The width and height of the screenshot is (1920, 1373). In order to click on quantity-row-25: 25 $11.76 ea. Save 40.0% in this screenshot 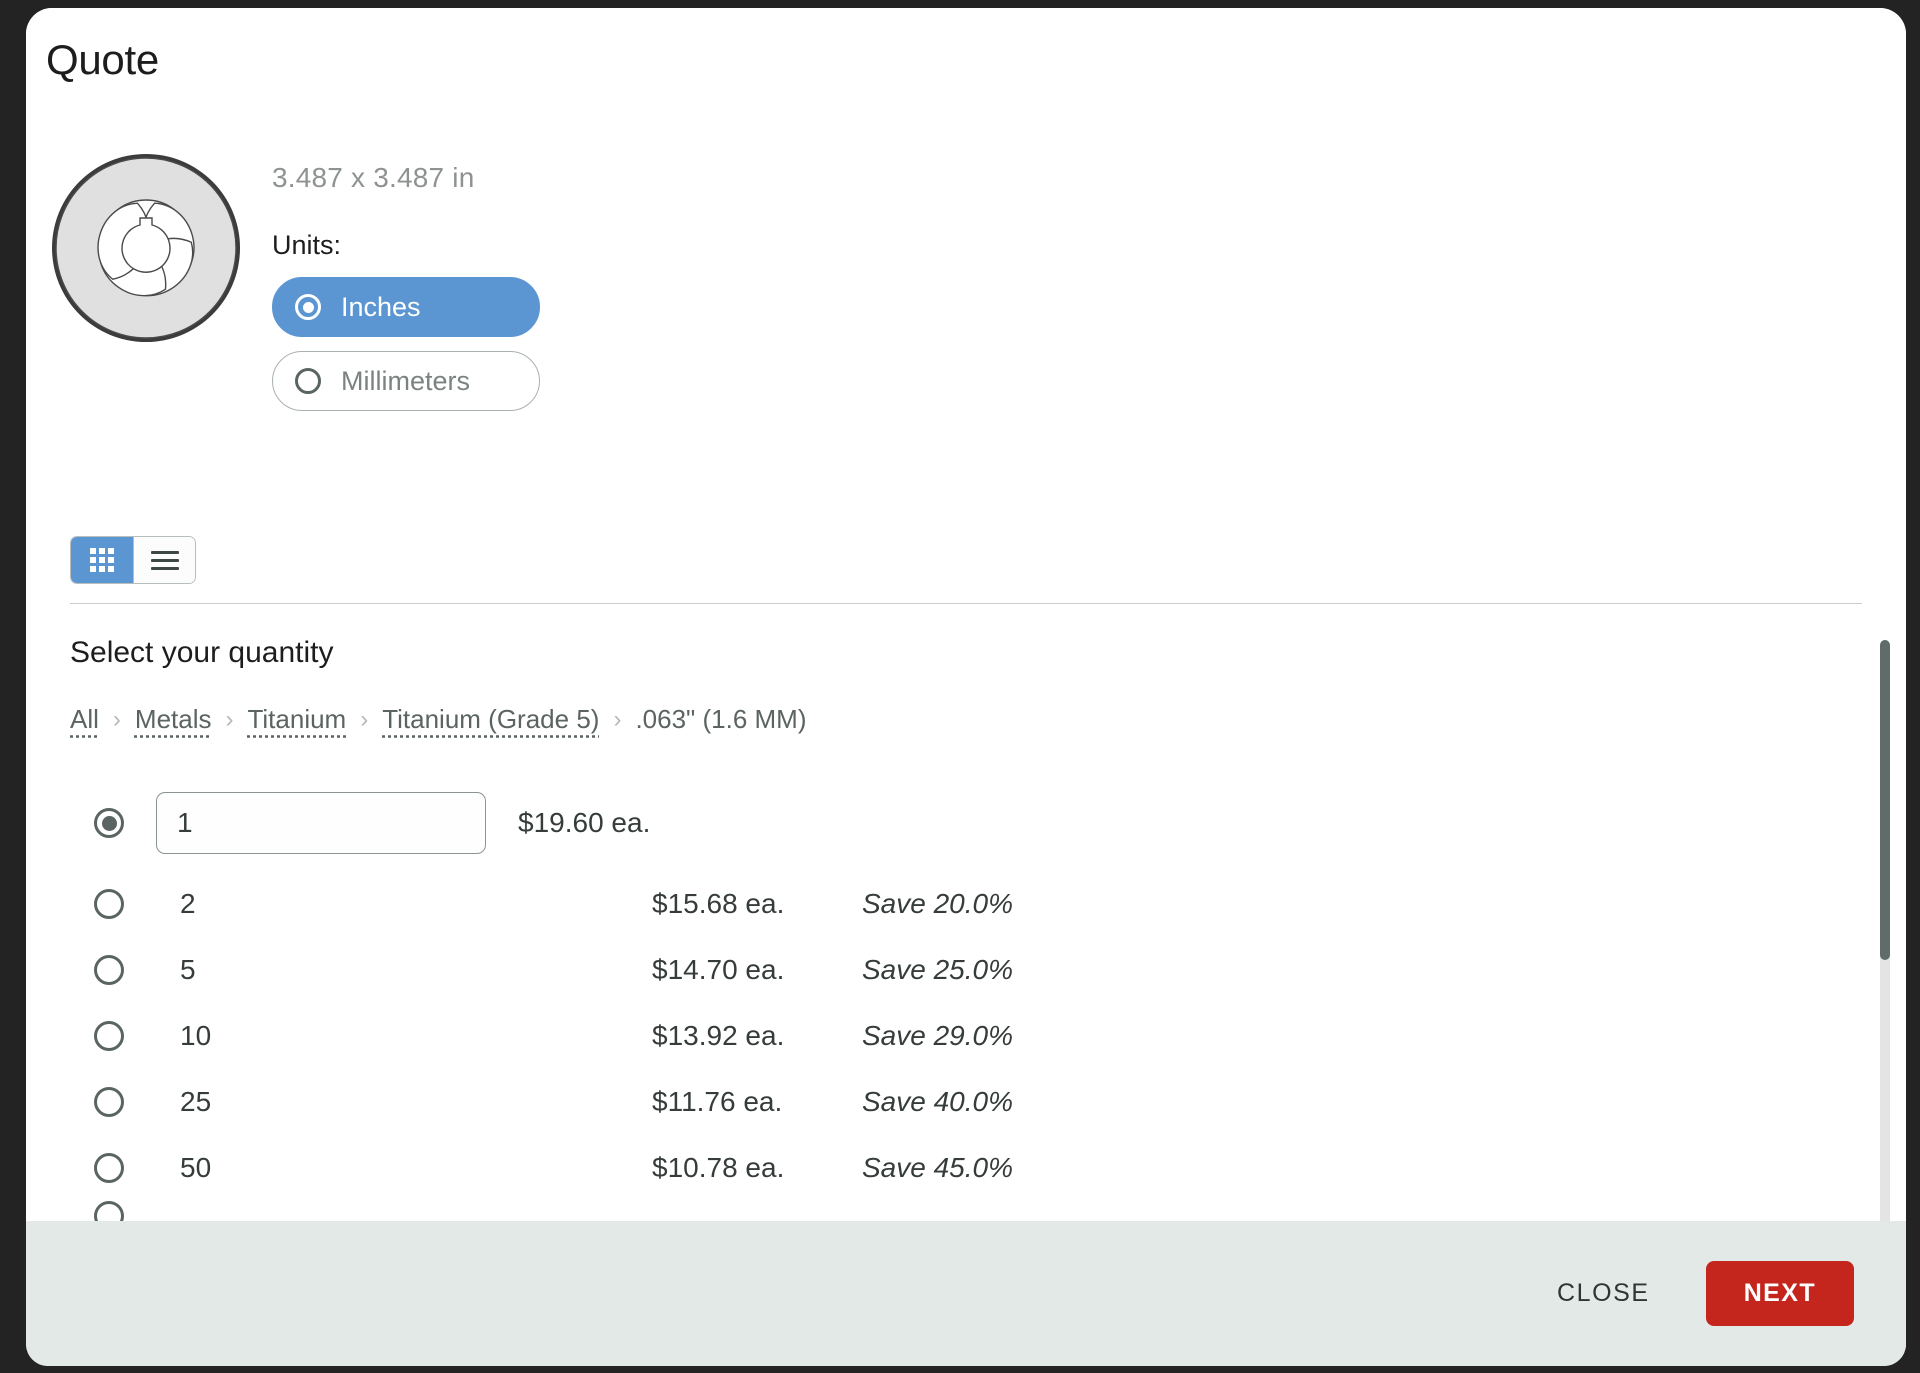, I will do `click(977, 1102)`.